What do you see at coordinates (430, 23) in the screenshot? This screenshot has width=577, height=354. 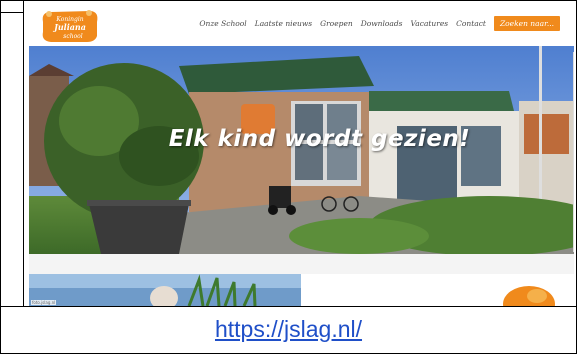 I see `nav-item-vacatures: Vacatures` at bounding box center [430, 23].